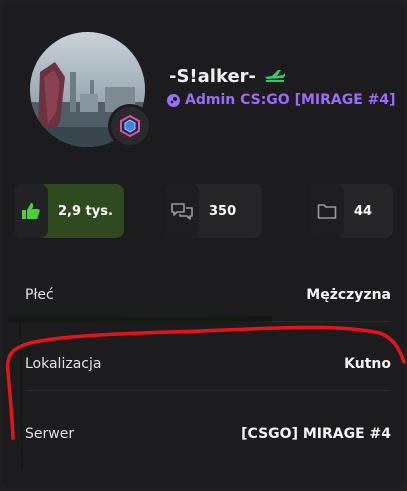 The width and height of the screenshot is (407, 491). Describe the element at coordinates (63, 364) in the screenshot. I see `info-label: Lokalizacja` at that location.